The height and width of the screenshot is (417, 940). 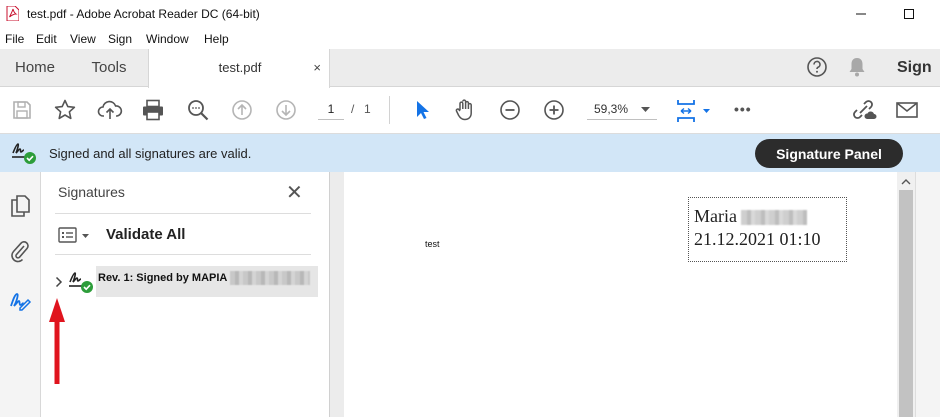 I want to click on menu-sign: Sign, so click(x=120, y=39).